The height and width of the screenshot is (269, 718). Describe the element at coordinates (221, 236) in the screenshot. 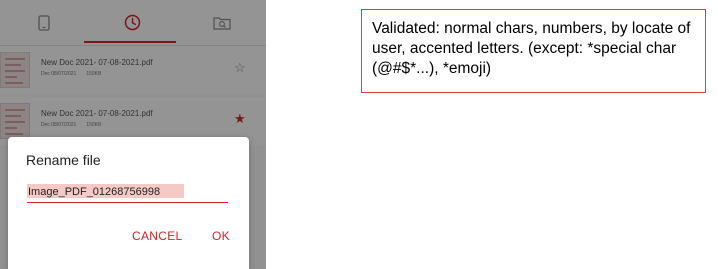

I see `ok-button: OK` at that location.